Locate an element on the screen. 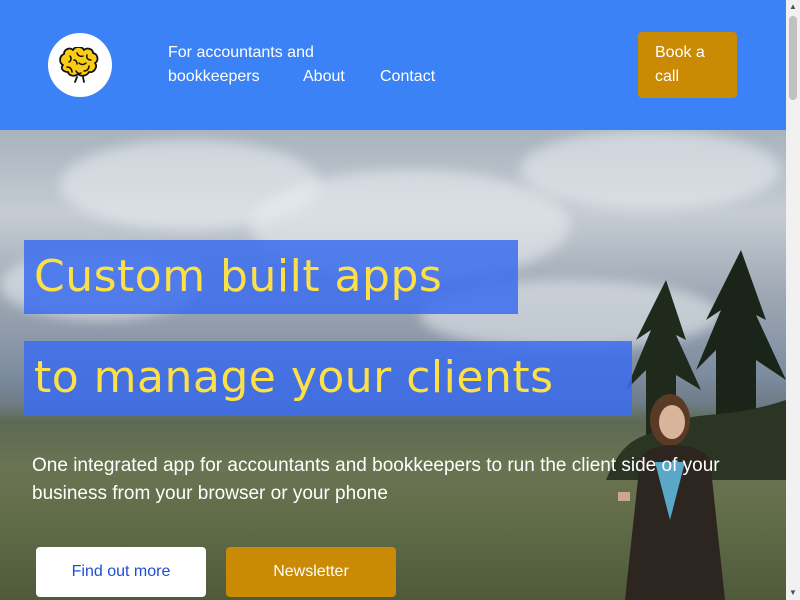  find-out-more-button: Find out more is located at coordinates (121, 572).